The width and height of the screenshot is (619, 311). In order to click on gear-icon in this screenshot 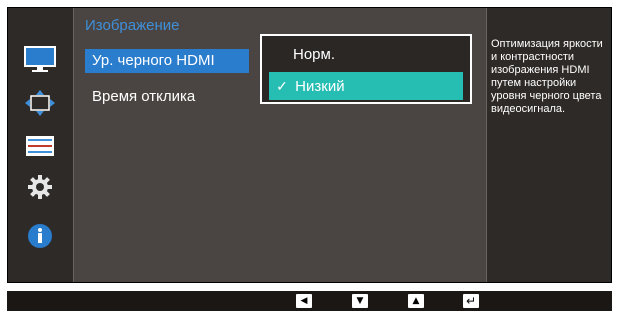, I will do `click(40, 187)`.